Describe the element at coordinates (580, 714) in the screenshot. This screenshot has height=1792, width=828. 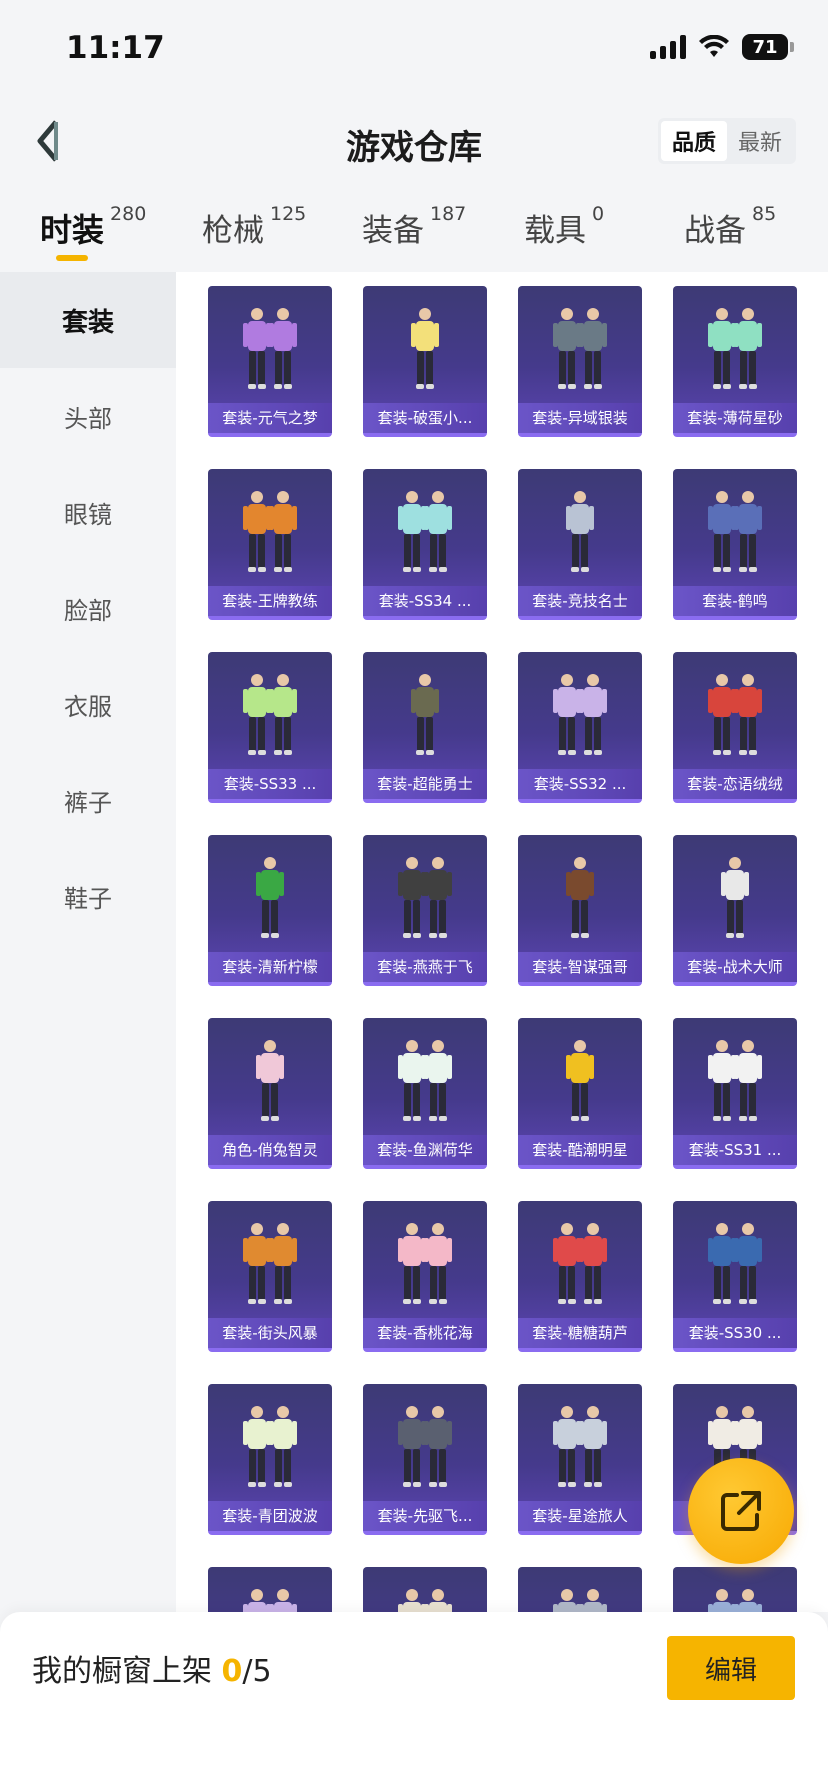
I see `outfit-pair-lavender-icon` at that location.